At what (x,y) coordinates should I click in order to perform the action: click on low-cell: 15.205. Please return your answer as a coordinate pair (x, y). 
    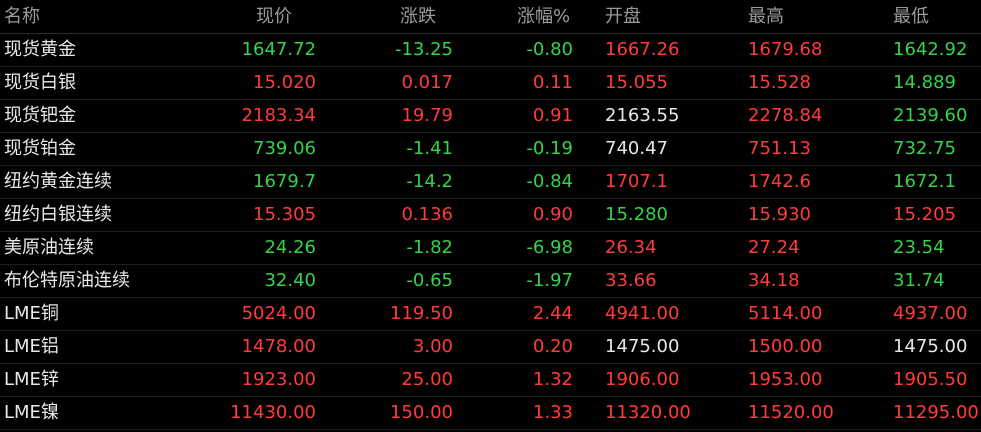
    Looking at the image, I should click on (924, 214).